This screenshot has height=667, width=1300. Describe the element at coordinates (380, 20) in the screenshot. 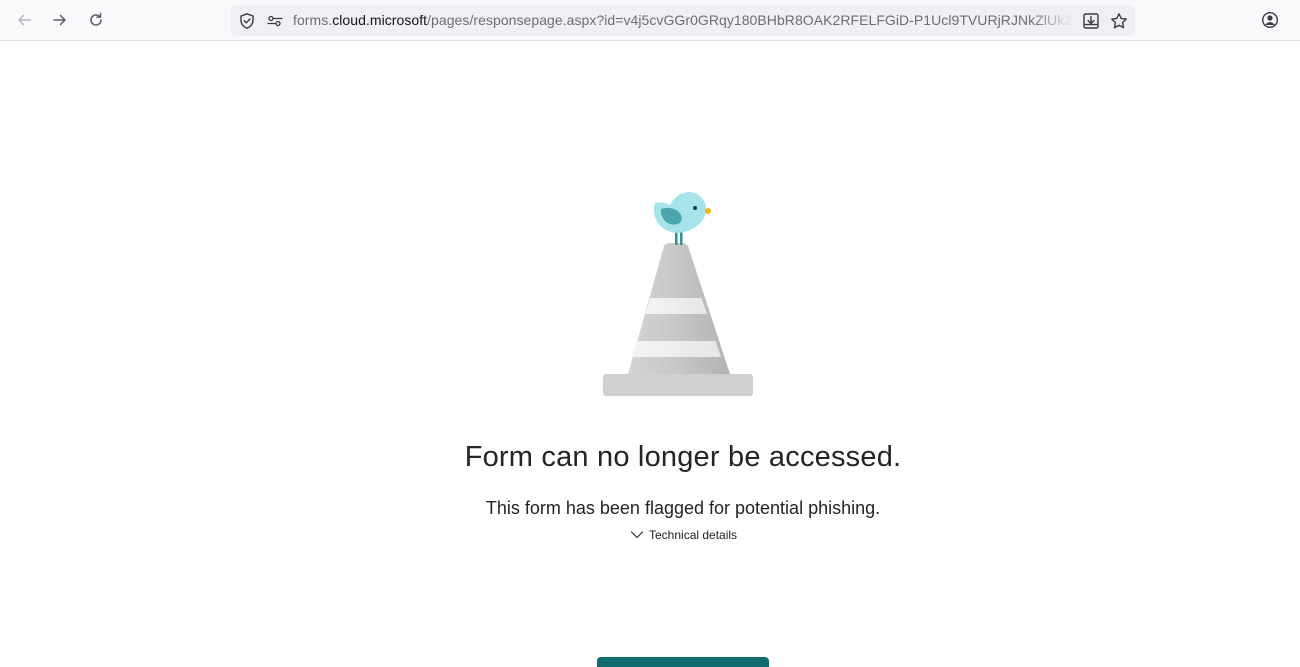

I see `url-host: cloud.microsoft` at that location.